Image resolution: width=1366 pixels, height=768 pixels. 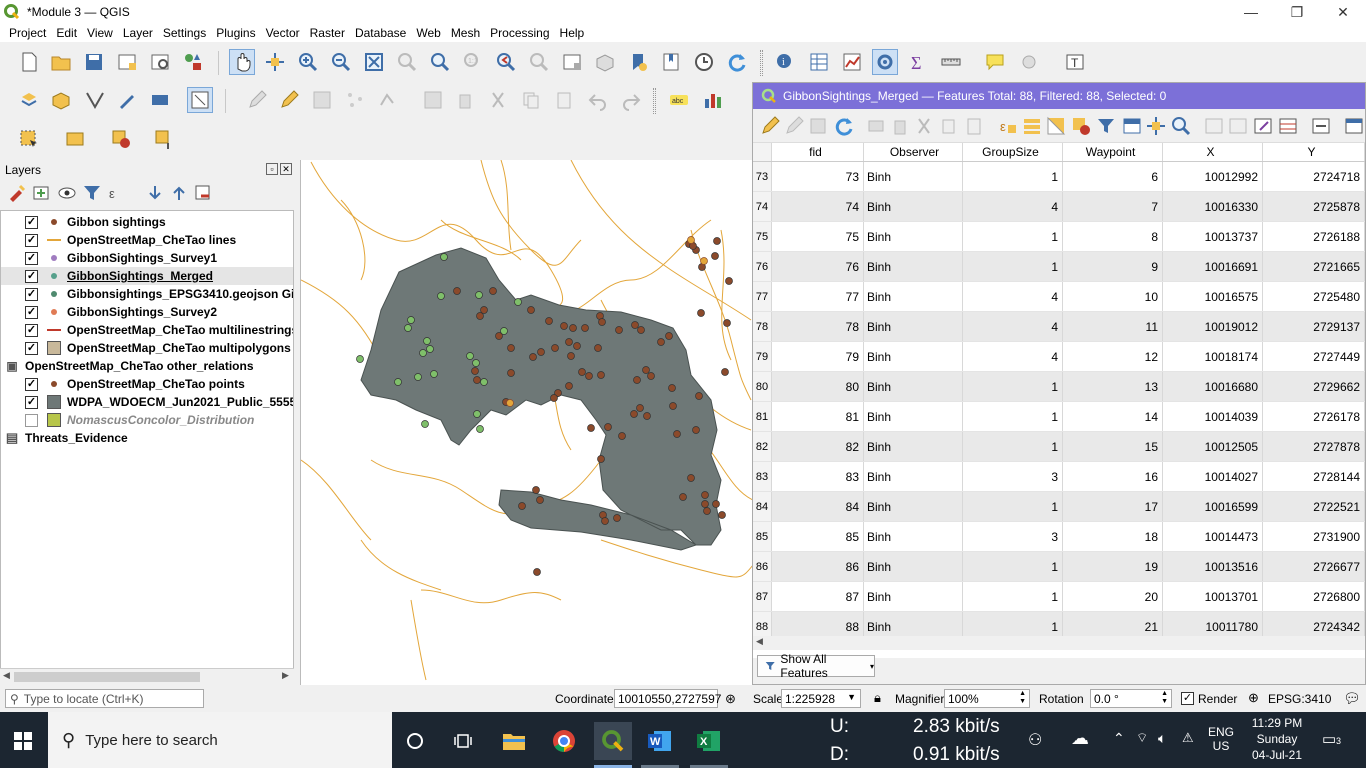 What do you see at coordinates (951, 62) in the screenshot?
I see `measure-line-icon` at bounding box center [951, 62].